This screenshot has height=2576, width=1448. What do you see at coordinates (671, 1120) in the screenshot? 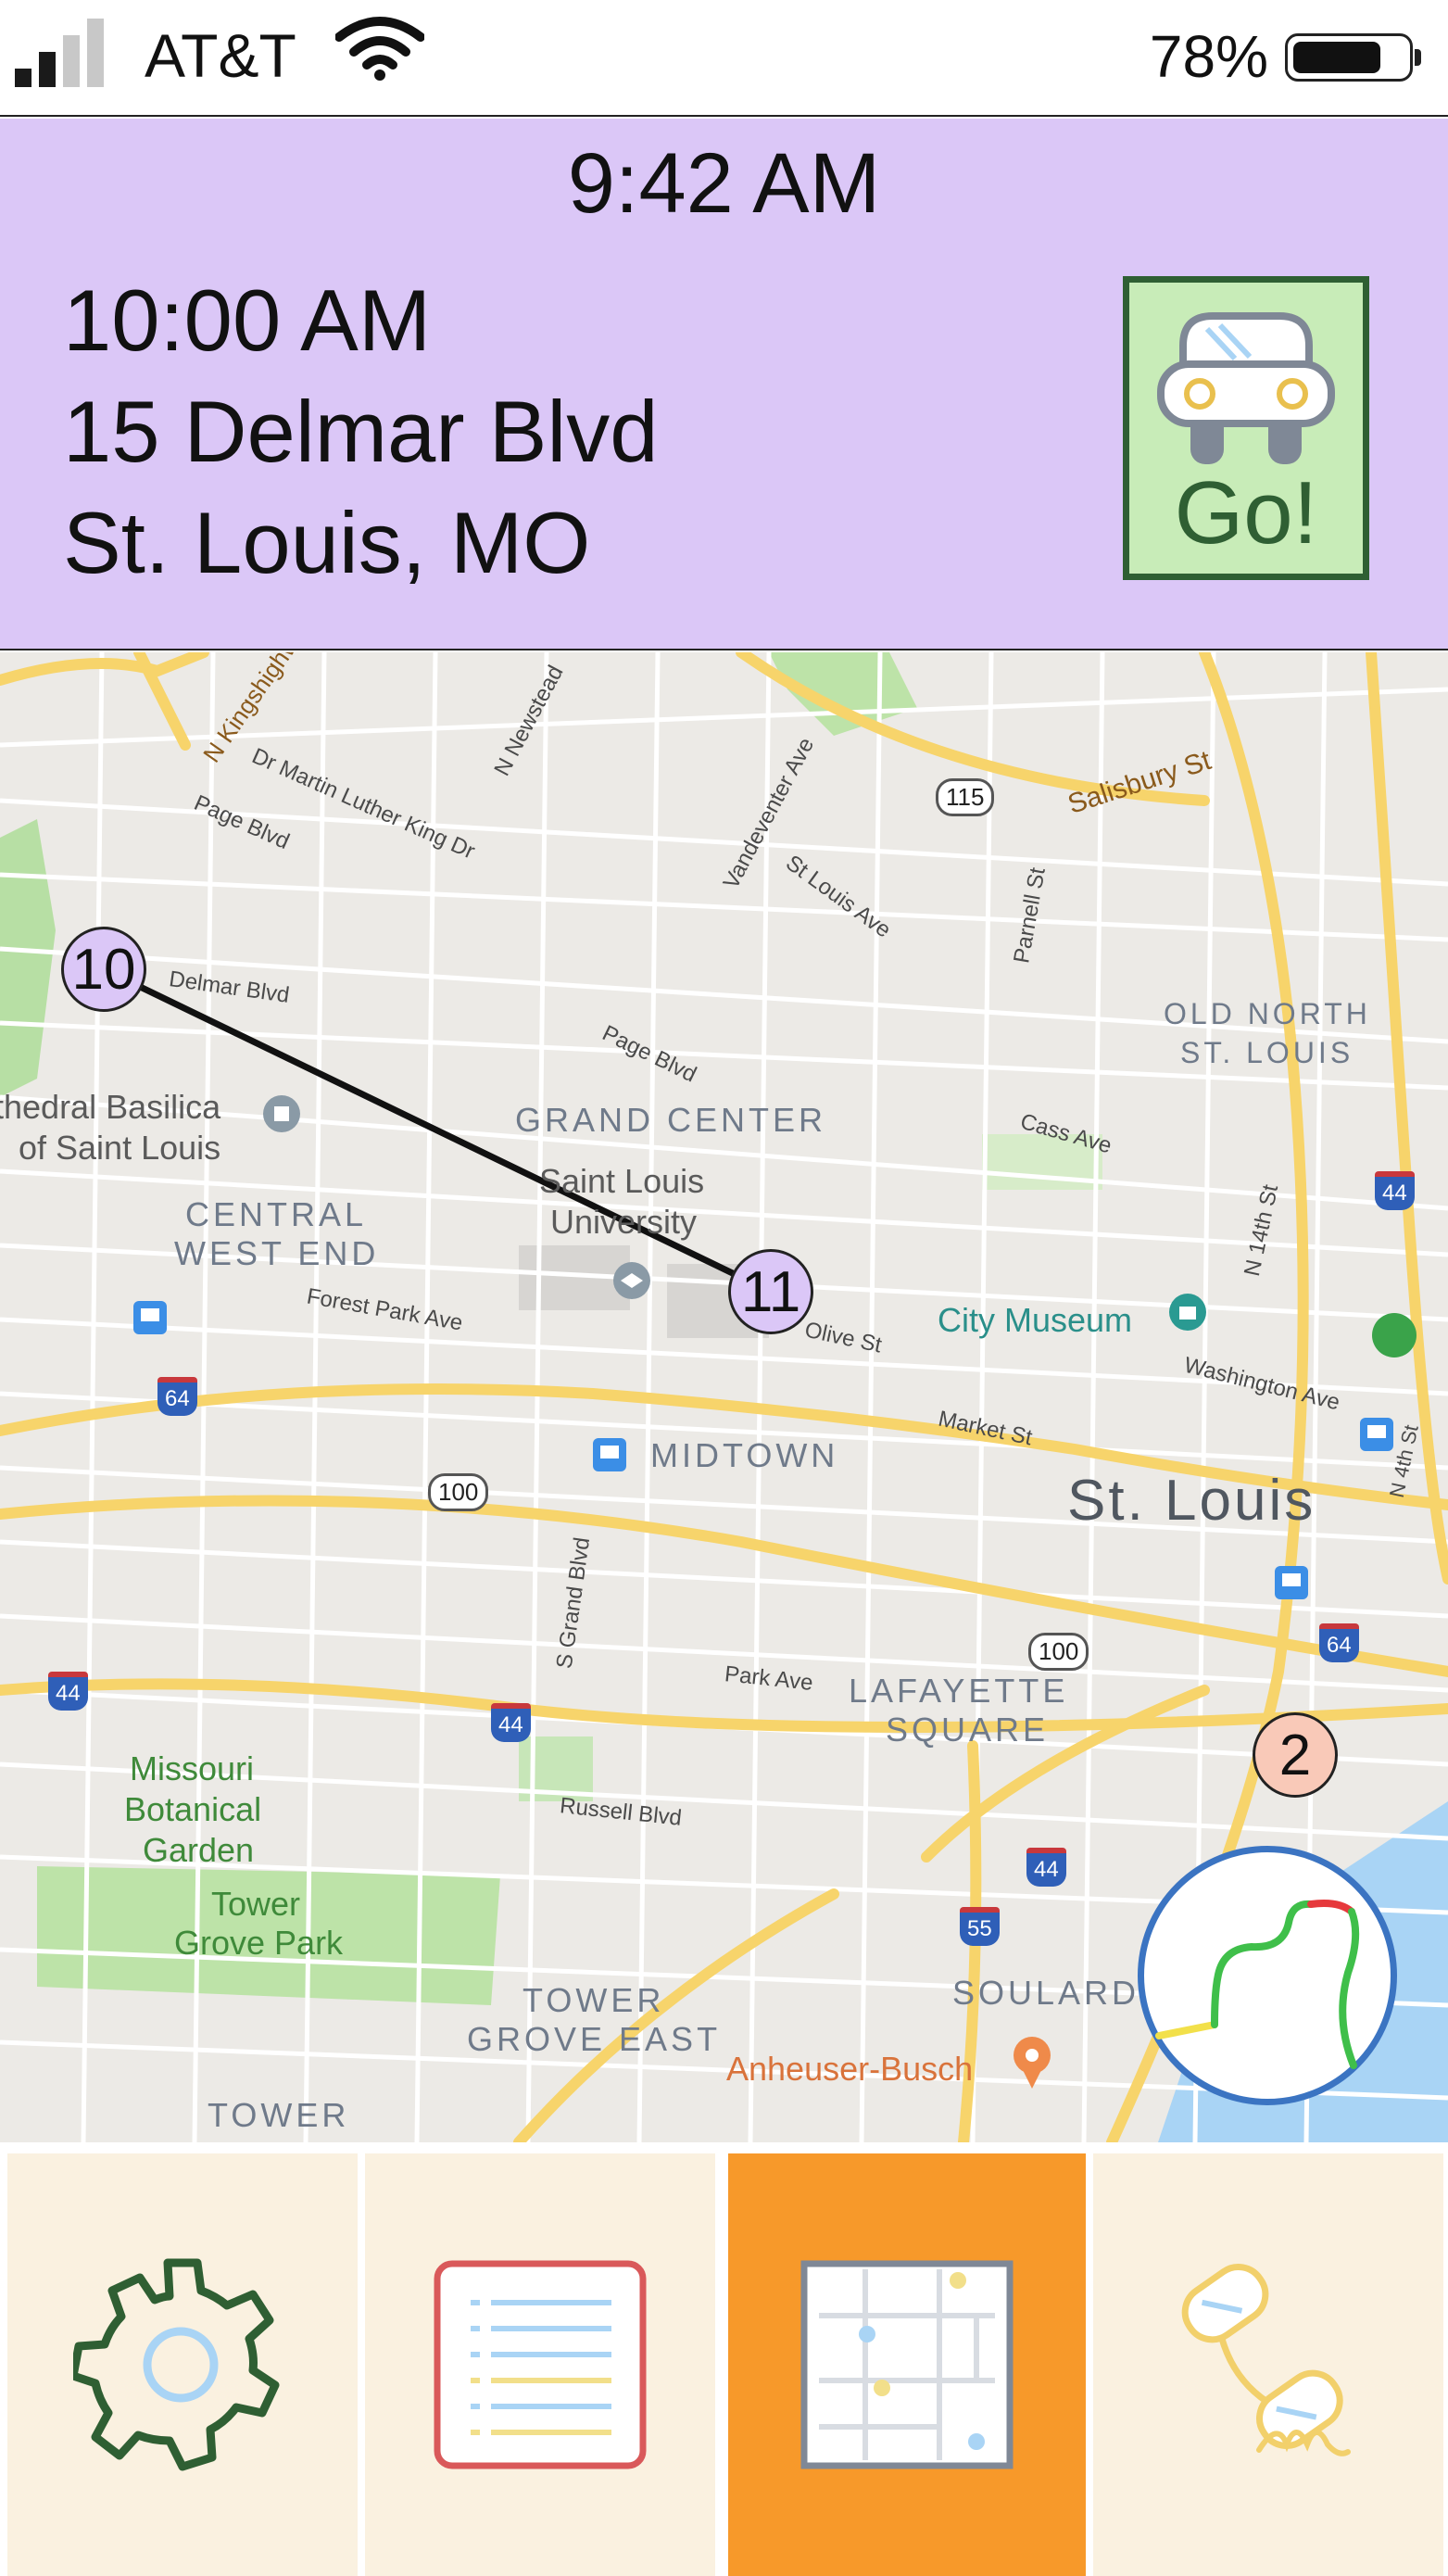
I see `neighborhood-label: GRAND CENTER` at bounding box center [671, 1120].